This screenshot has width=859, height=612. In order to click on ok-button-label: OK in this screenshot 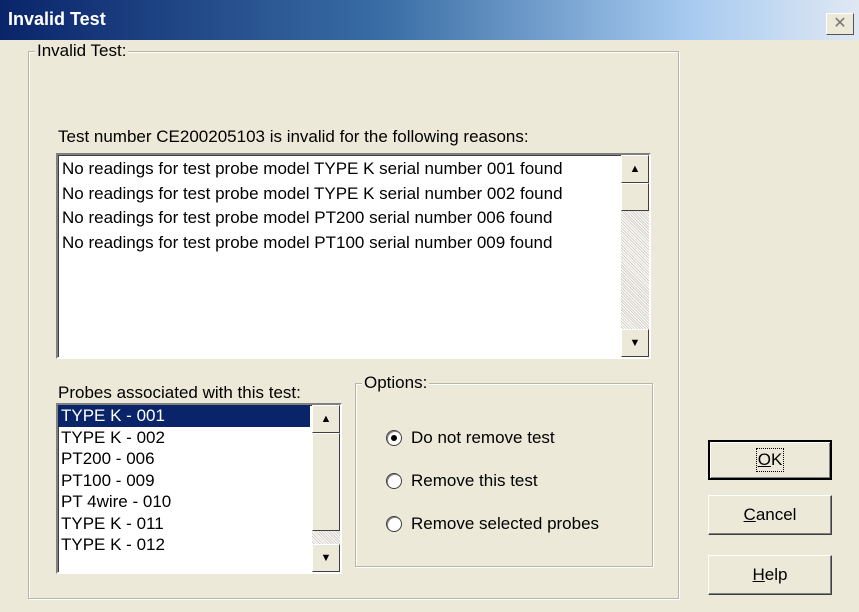, I will do `click(770, 460)`.